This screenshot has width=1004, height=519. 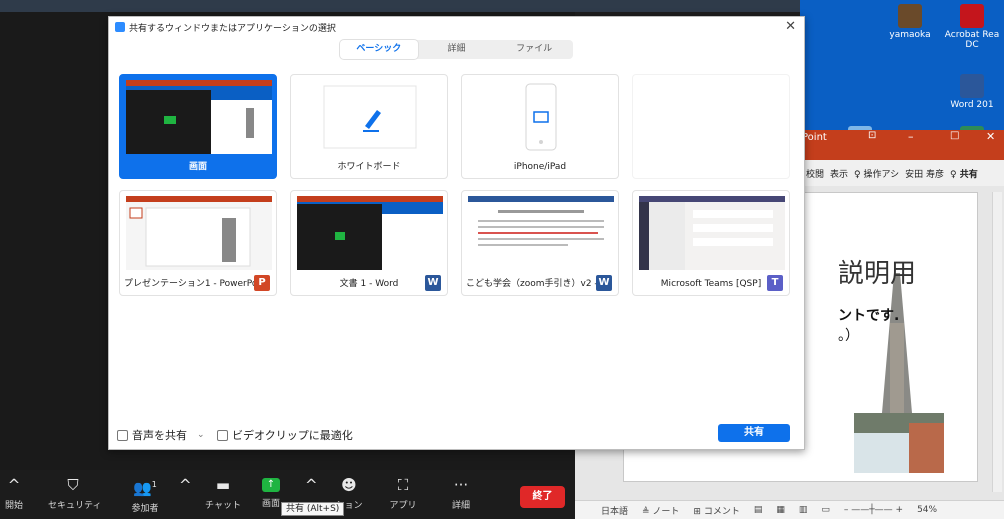 I want to click on share-audio-label: 音声を共有, so click(x=159, y=435).